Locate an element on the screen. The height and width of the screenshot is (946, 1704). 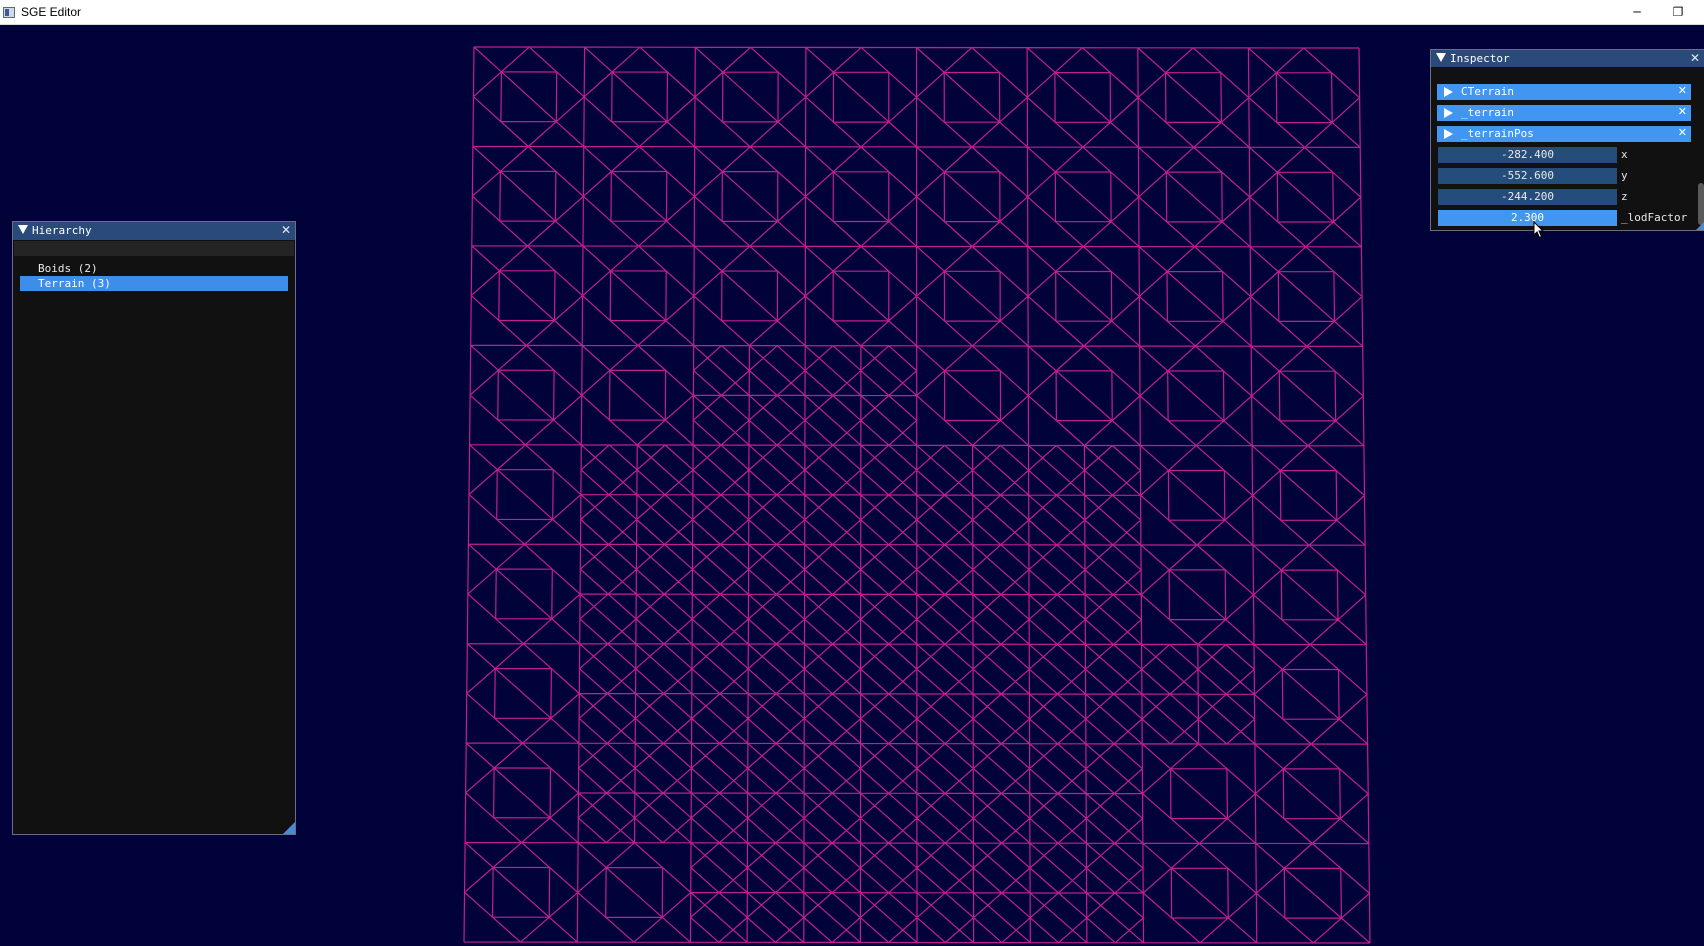
terrainpos-y-label: y is located at coordinates (1624, 175).